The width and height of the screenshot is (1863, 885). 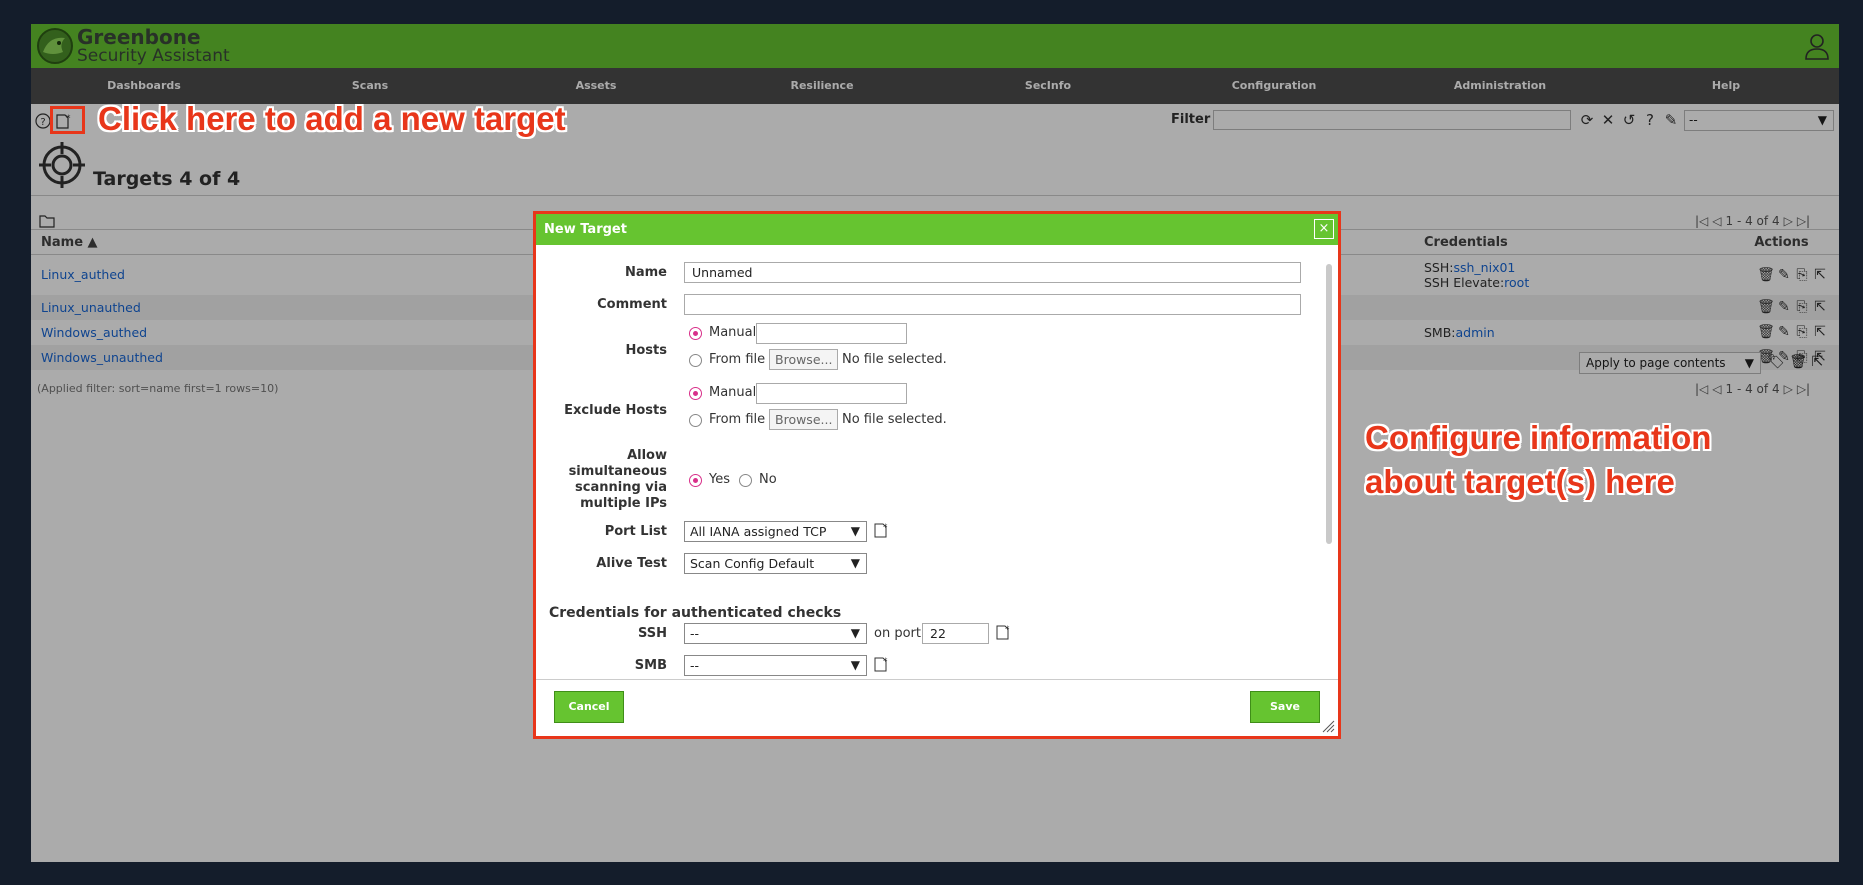 I want to click on allow-label-line: Allow, so click(x=647, y=455).